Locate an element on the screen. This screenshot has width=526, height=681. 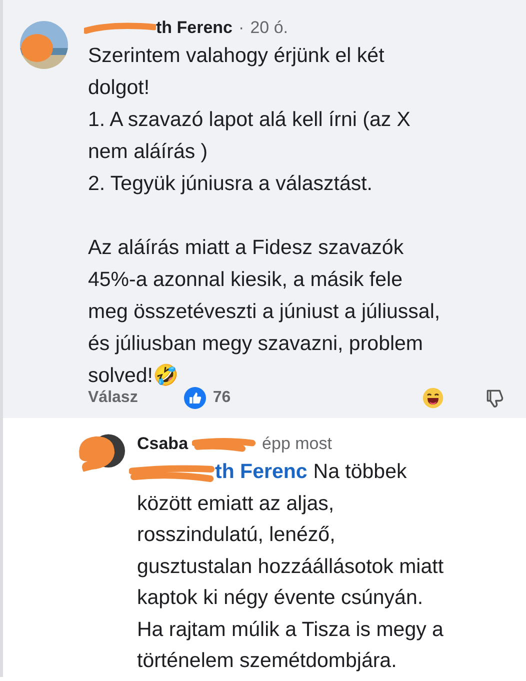
mention-link: th Ferenc is located at coordinates (261, 471).